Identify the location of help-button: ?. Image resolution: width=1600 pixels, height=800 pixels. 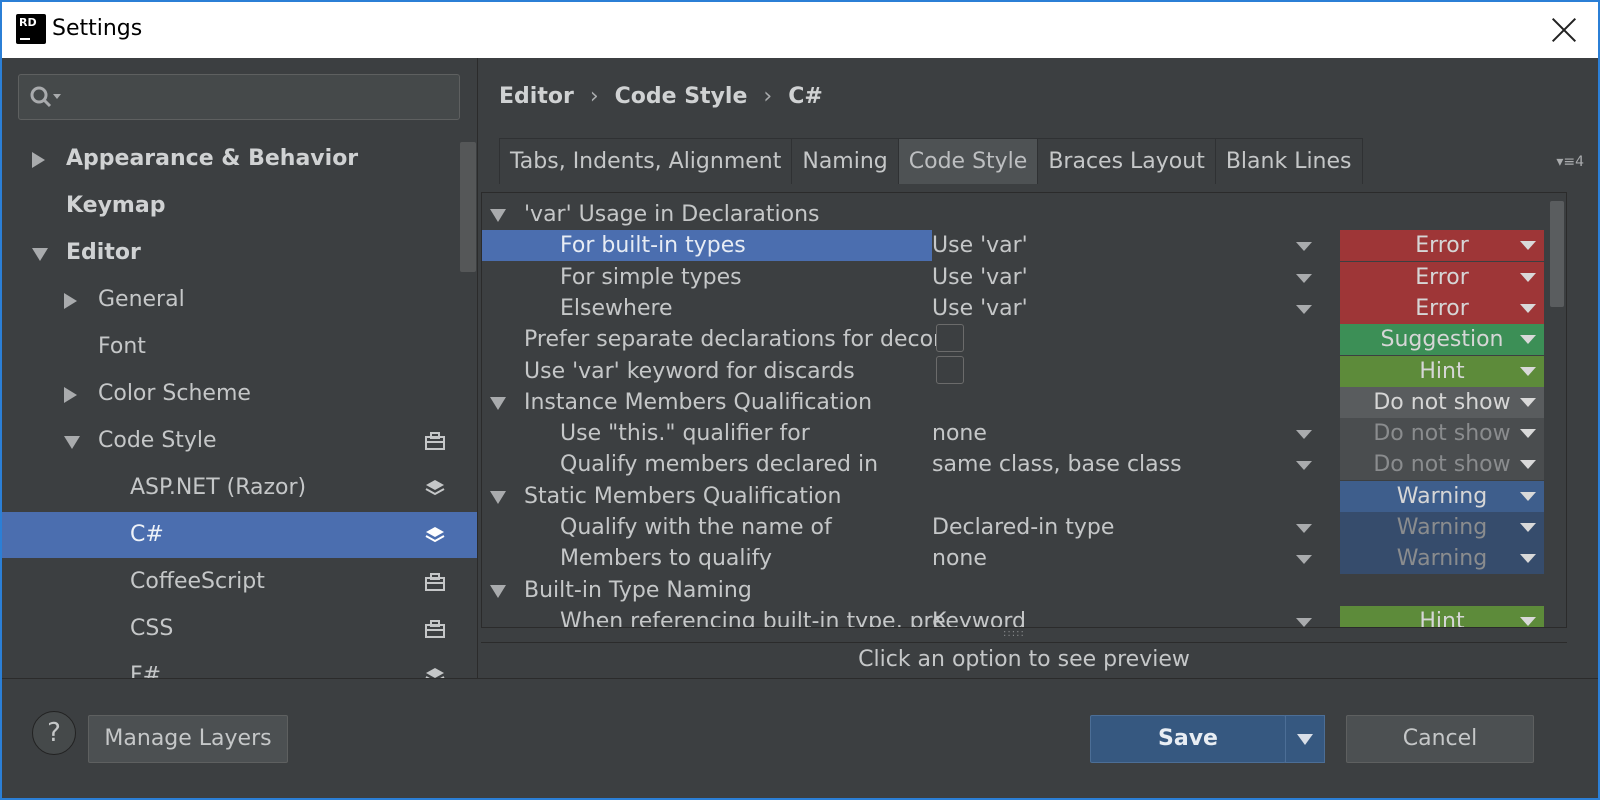
(54, 733).